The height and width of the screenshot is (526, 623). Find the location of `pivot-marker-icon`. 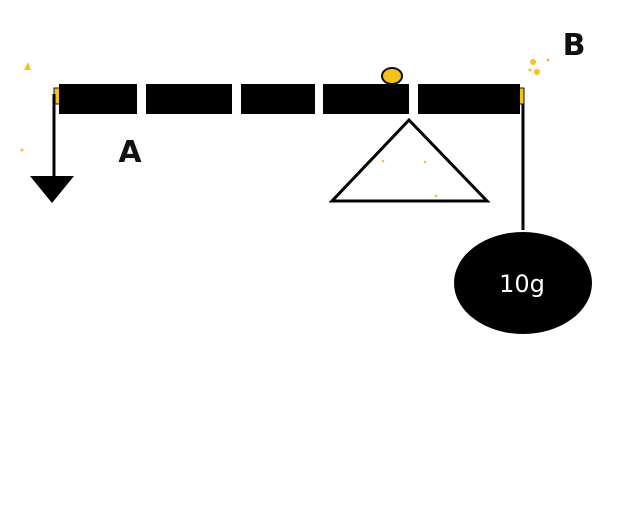

pivot-marker-icon is located at coordinates (392, 76).